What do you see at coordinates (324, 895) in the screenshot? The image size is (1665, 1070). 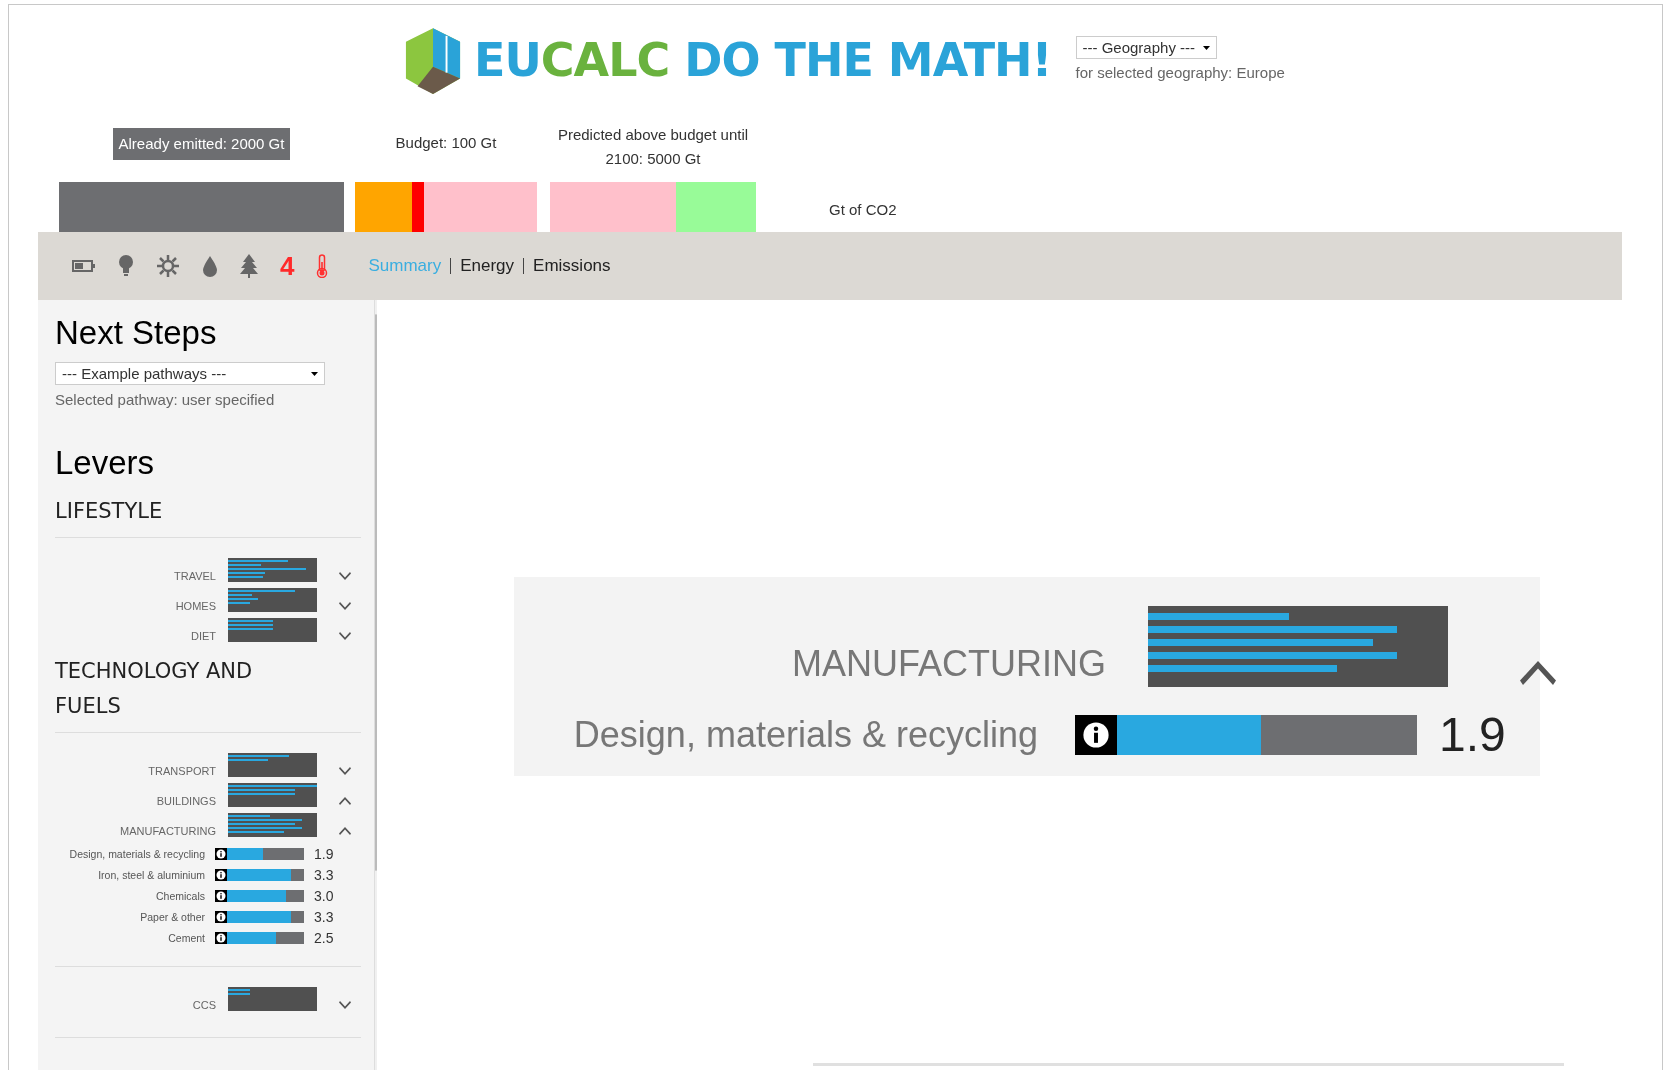 I see `lever-value: 3.0` at bounding box center [324, 895].